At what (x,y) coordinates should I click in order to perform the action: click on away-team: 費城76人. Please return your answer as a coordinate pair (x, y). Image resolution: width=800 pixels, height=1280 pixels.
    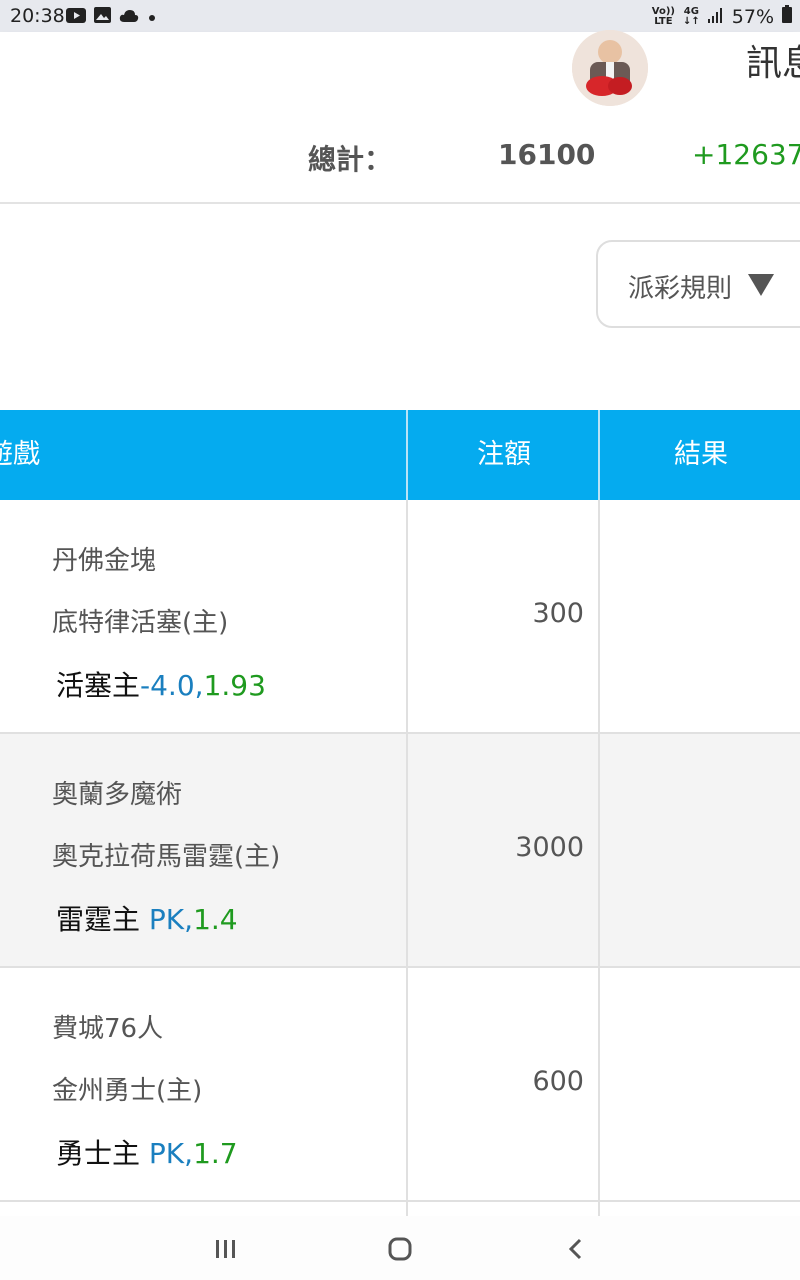
    Looking at the image, I should click on (108, 1029).